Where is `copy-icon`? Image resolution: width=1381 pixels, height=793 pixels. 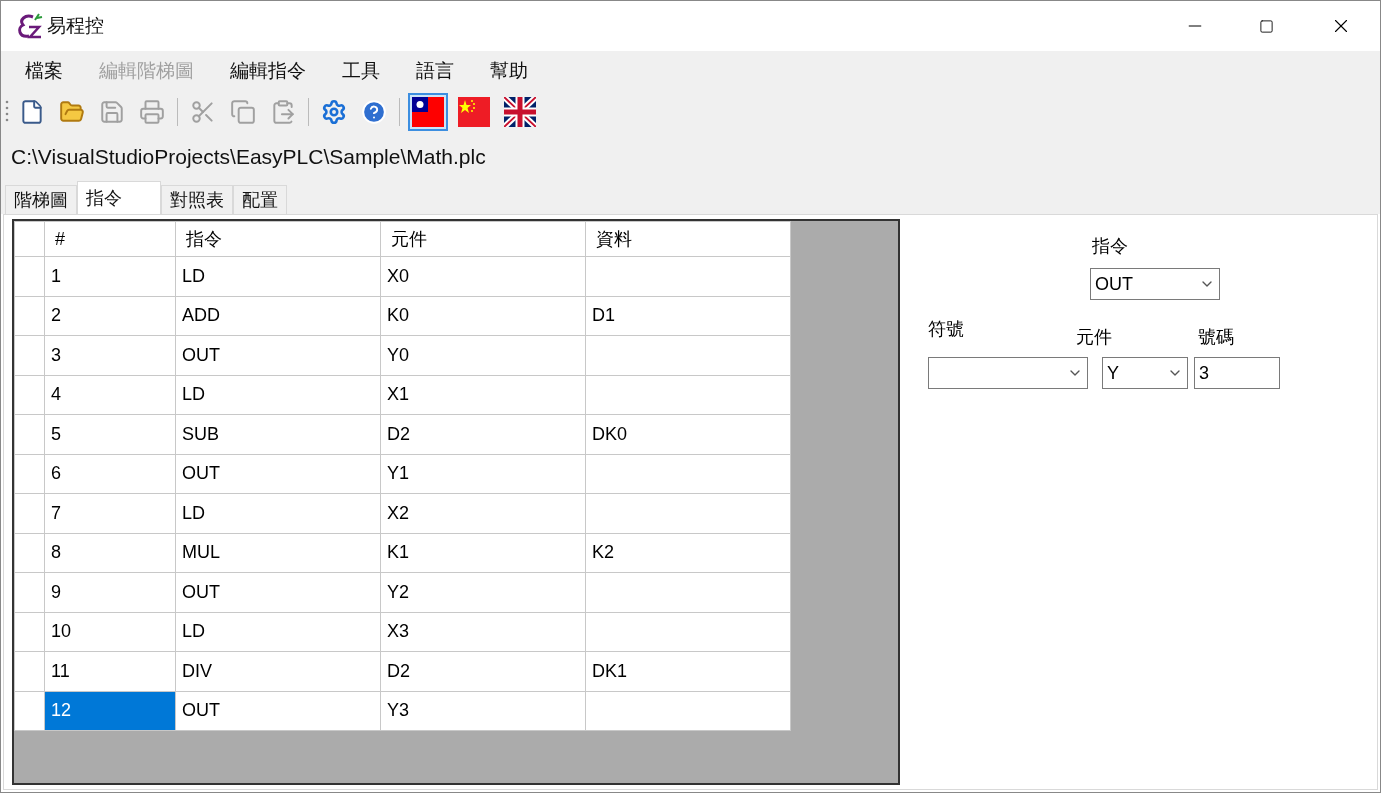 copy-icon is located at coordinates (243, 112).